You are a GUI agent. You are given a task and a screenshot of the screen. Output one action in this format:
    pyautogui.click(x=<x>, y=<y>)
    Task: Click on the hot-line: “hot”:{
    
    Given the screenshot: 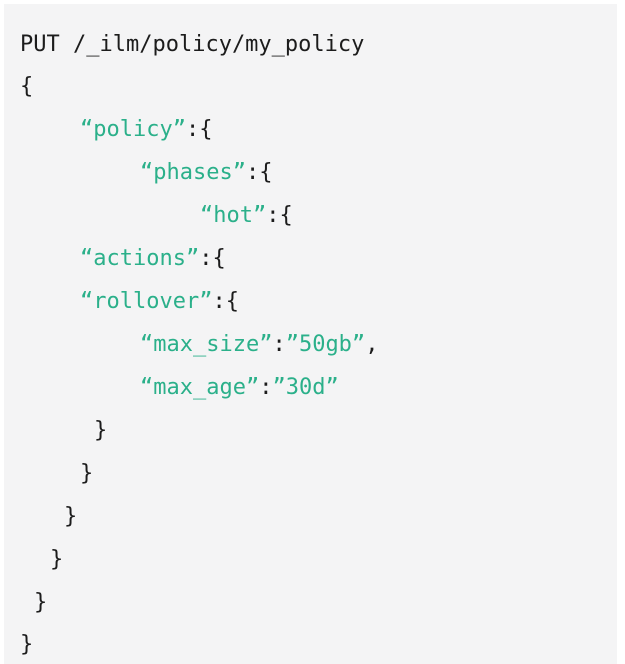 What is the action you would take?
    pyautogui.click(x=246, y=215)
    